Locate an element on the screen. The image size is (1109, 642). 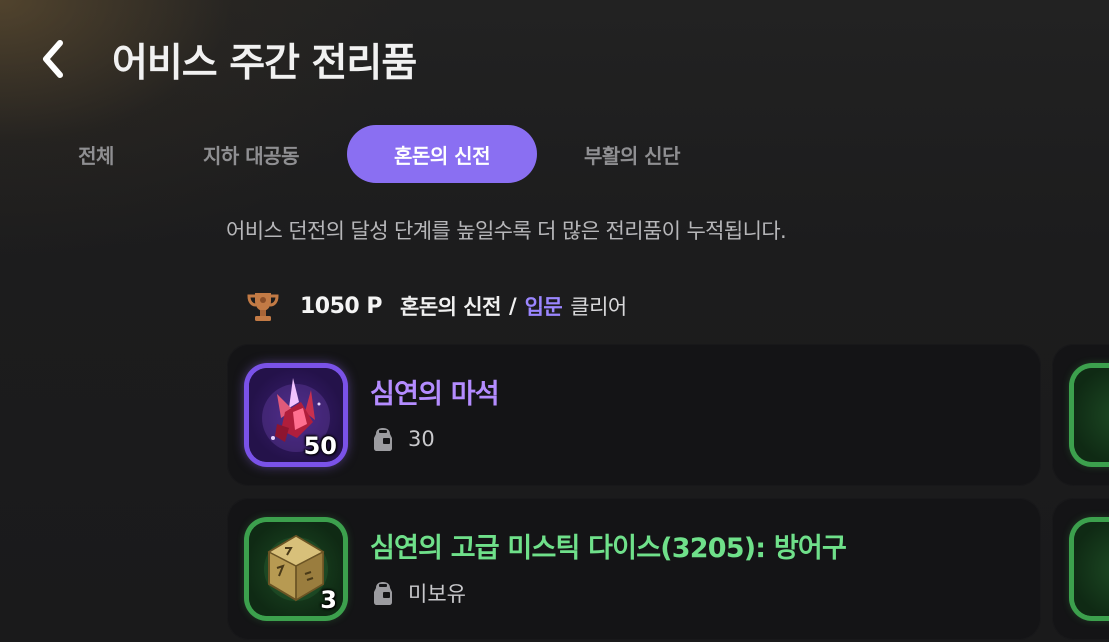
owned-row: 30 is located at coordinates (402, 439).